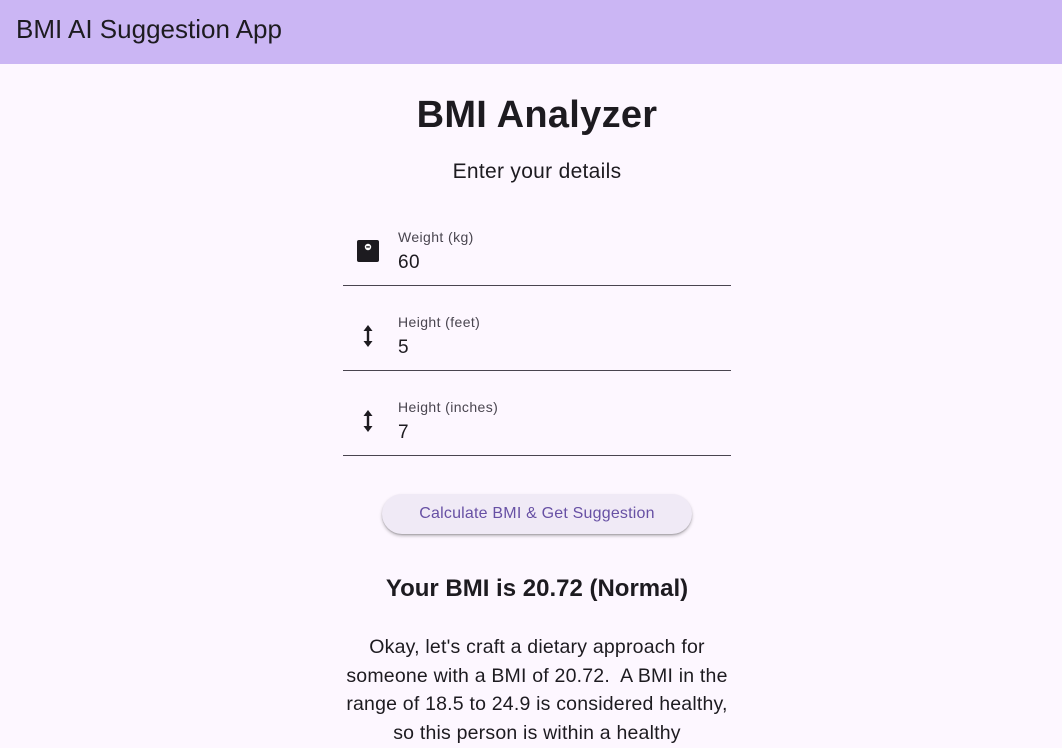 The image size is (1062, 748). I want to click on height-inches-label: Height (inches), so click(448, 407).